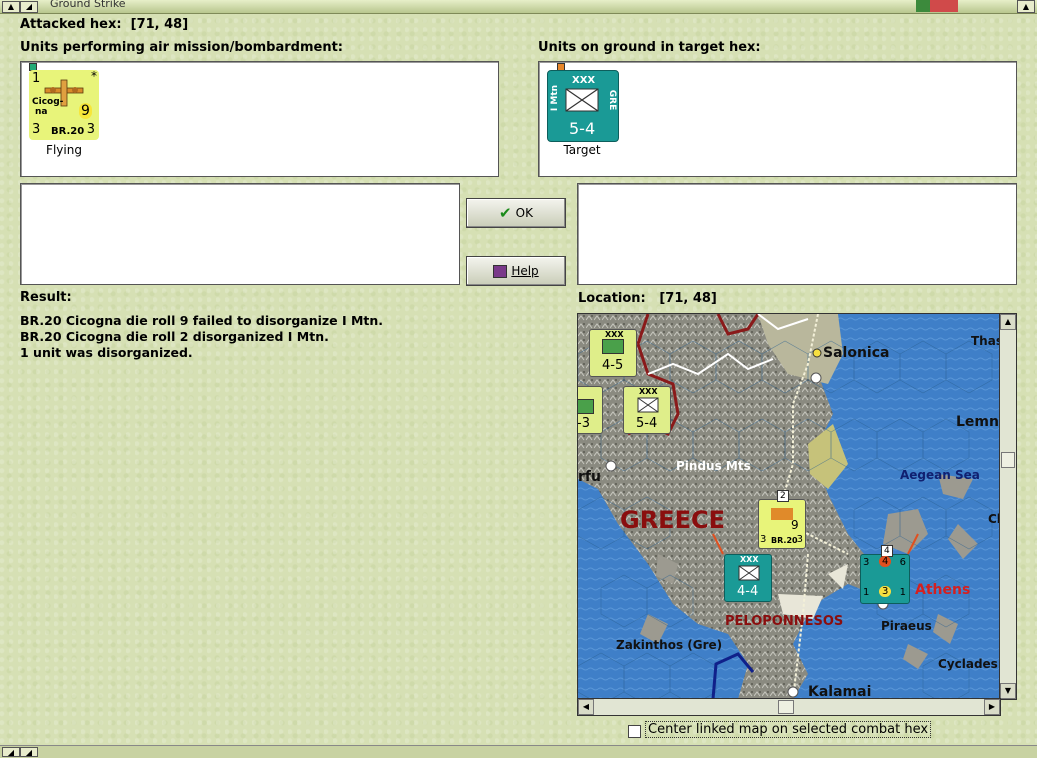 The height and width of the screenshot is (758, 1037). Describe the element at coordinates (748, 591) in the screenshot. I see `map-counter-strength: 4-4` at that location.